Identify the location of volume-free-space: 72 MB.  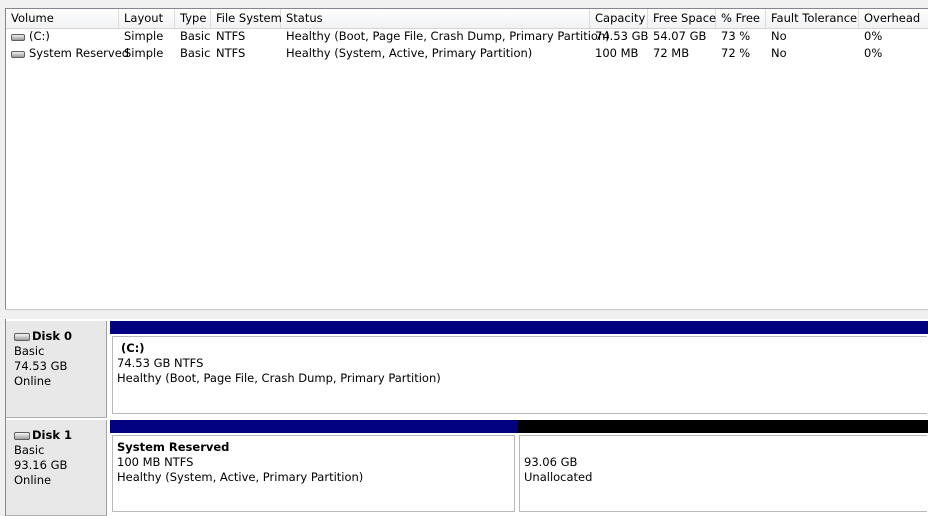
(671, 53).